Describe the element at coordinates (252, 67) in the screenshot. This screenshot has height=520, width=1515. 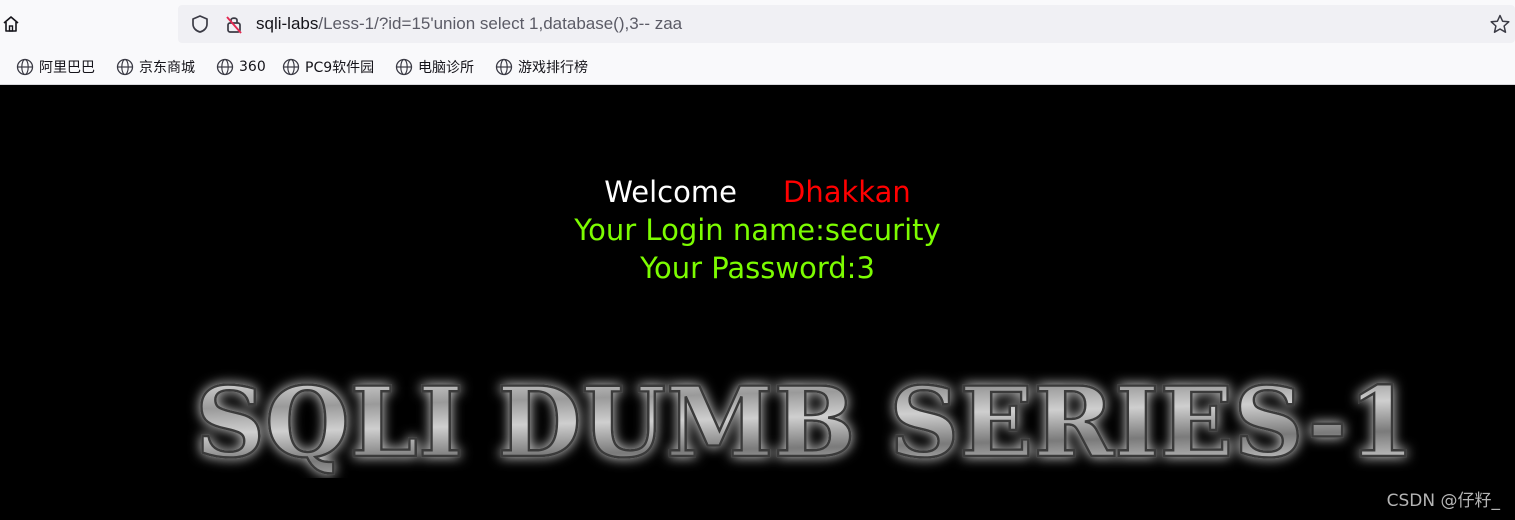
I see `bookmark-label: 360` at that location.